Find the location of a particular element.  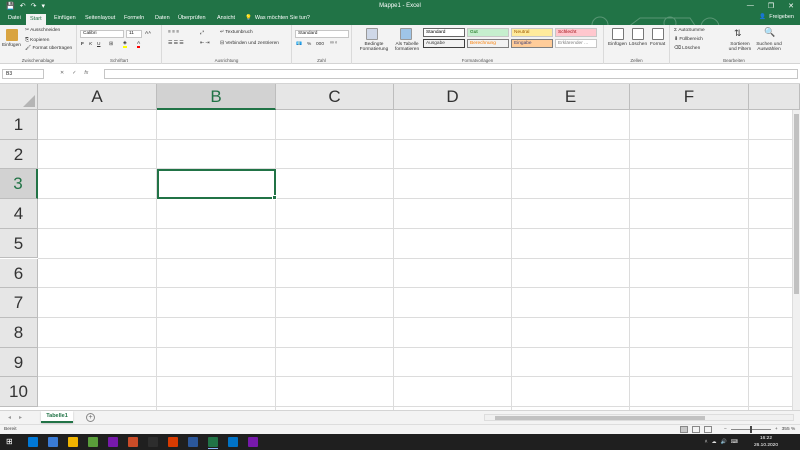

underline-button: U is located at coordinates (98, 44).